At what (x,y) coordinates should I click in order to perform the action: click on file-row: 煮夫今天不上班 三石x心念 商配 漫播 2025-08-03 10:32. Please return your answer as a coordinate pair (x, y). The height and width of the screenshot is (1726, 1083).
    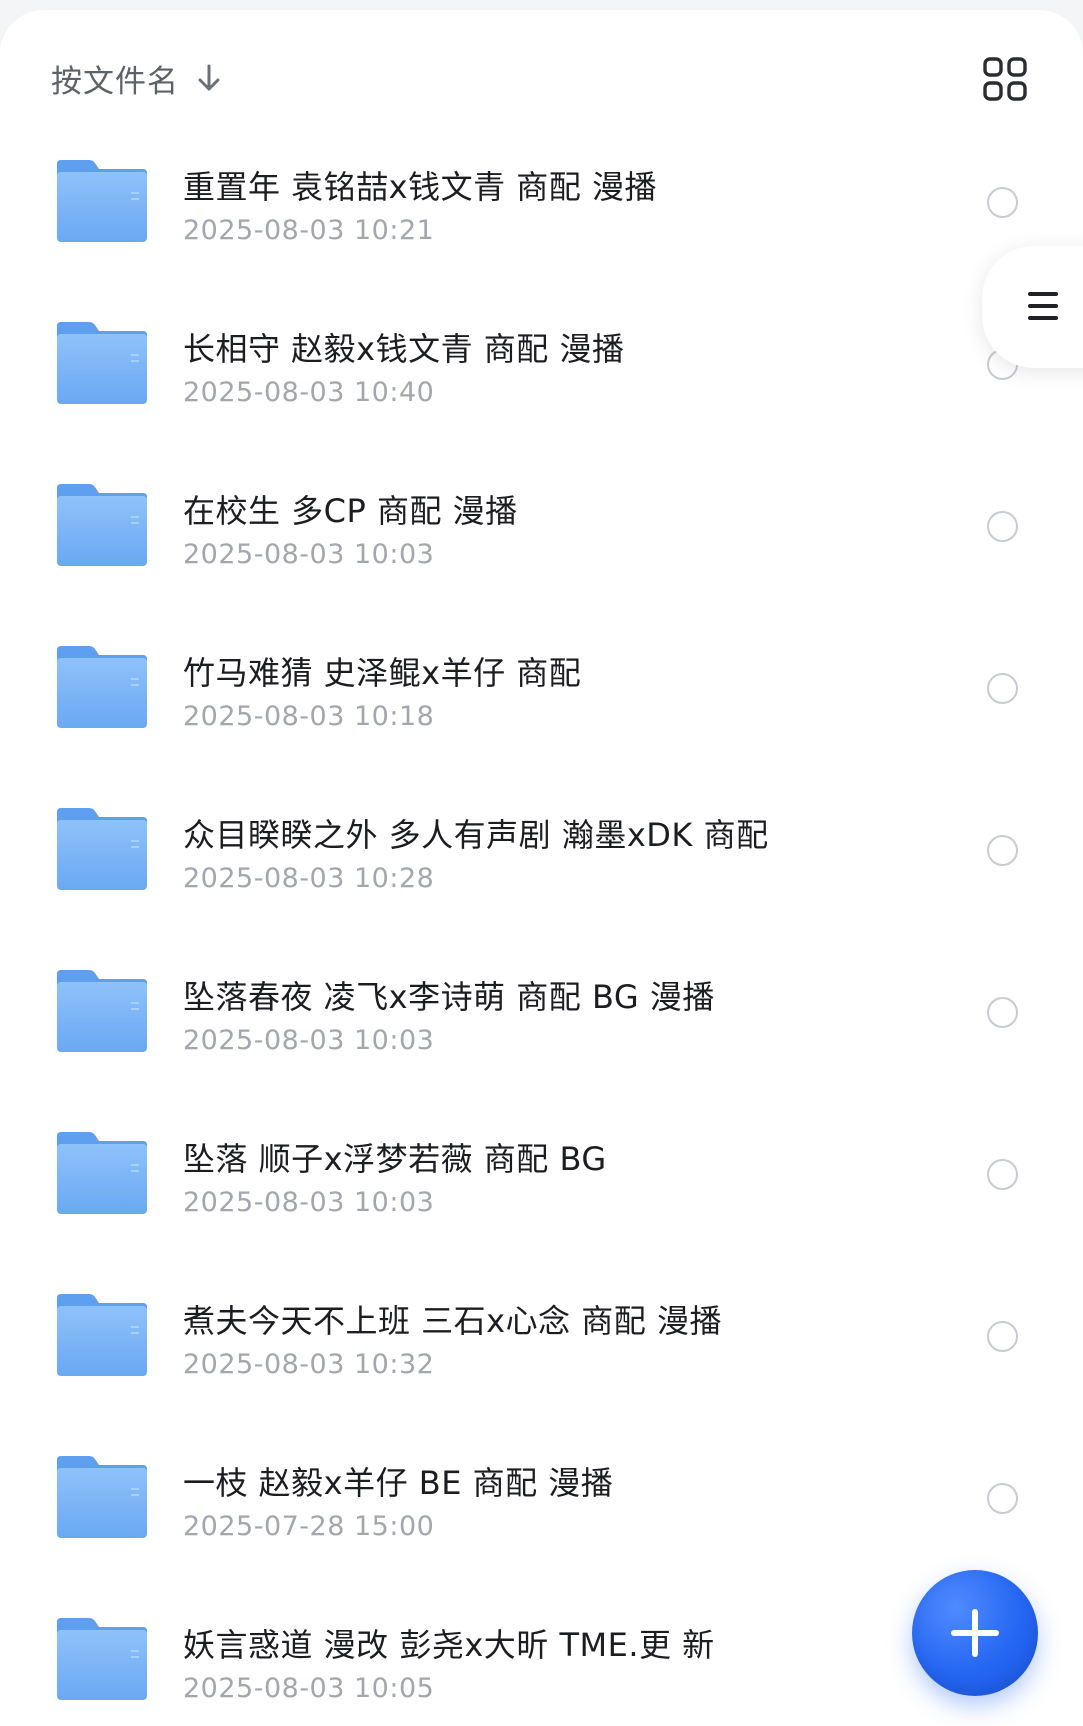
    Looking at the image, I should click on (541, 1333).